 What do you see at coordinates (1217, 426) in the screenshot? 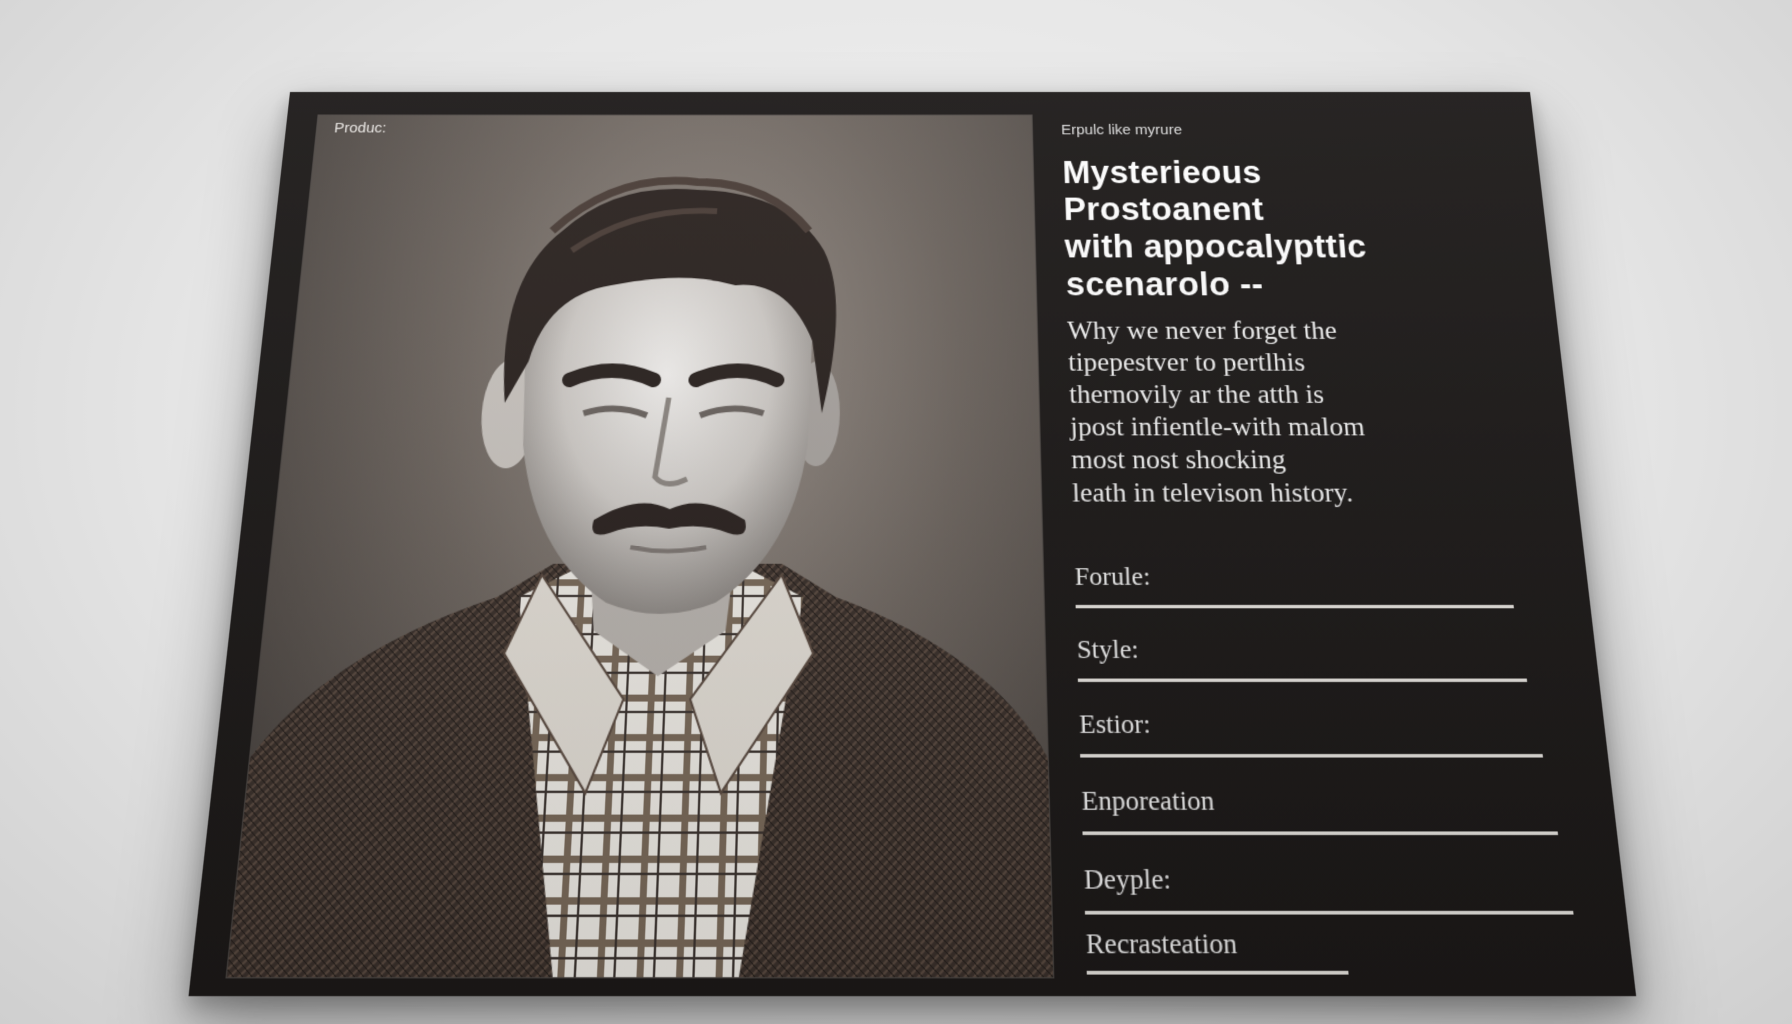
I see `description-line: jpost infientle-with malom` at bounding box center [1217, 426].